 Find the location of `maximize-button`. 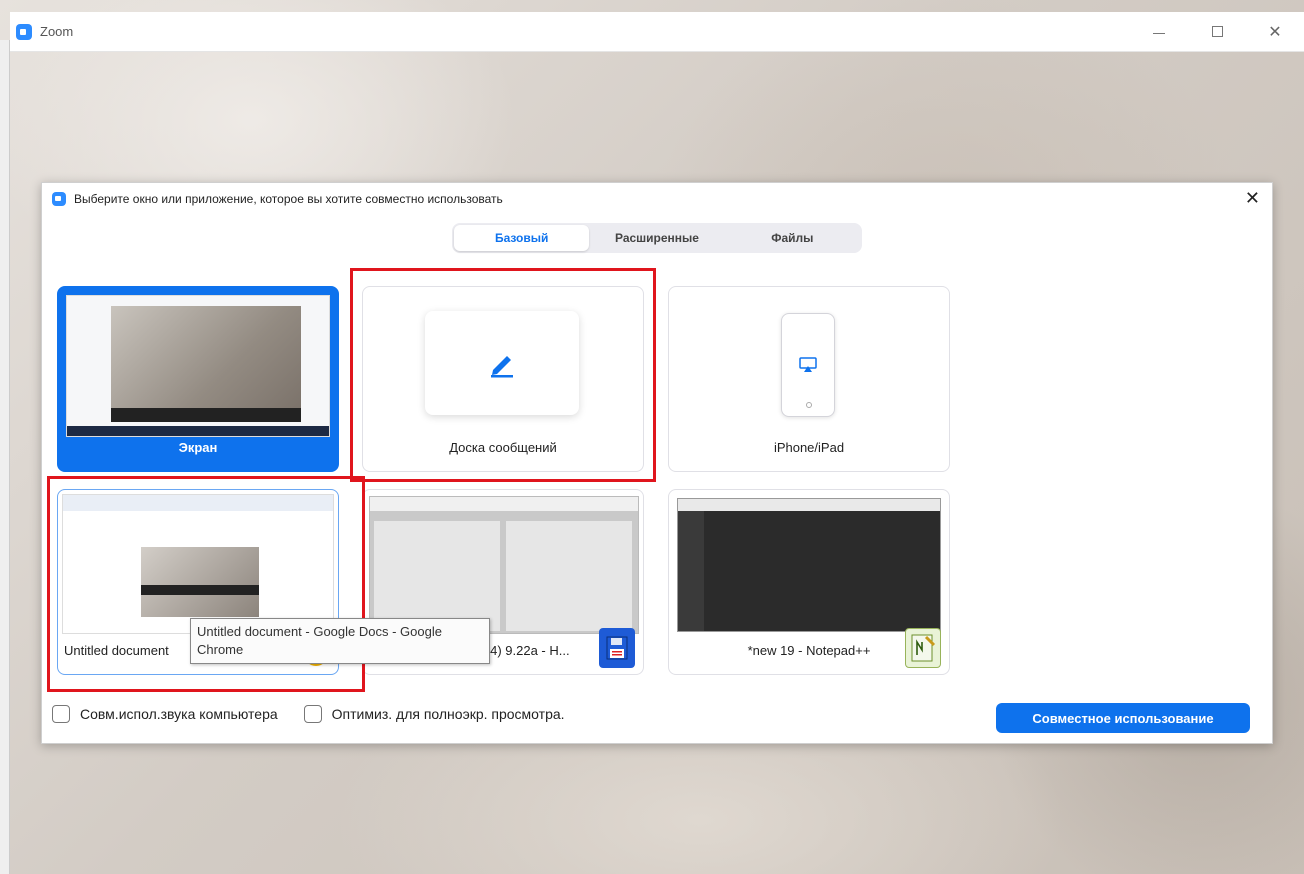

maximize-button is located at coordinates (1217, 32).